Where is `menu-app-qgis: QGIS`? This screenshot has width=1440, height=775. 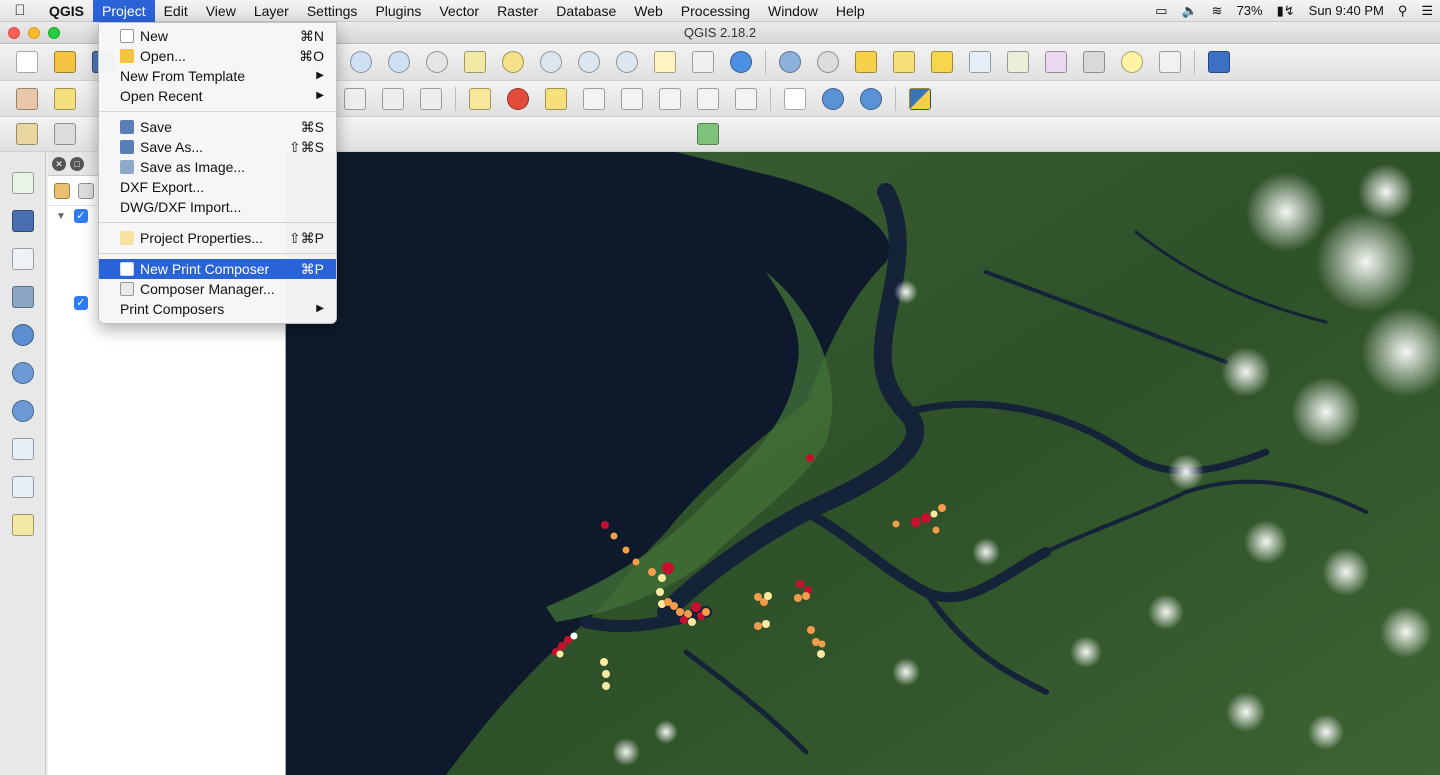
menu-app-qgis: QGIS is located at coordinates (66, 11).